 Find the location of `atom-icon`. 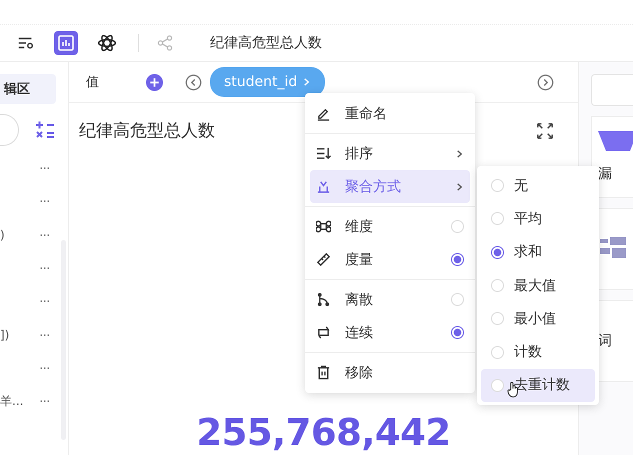

atom-icon is located at coordinates (107, 43).